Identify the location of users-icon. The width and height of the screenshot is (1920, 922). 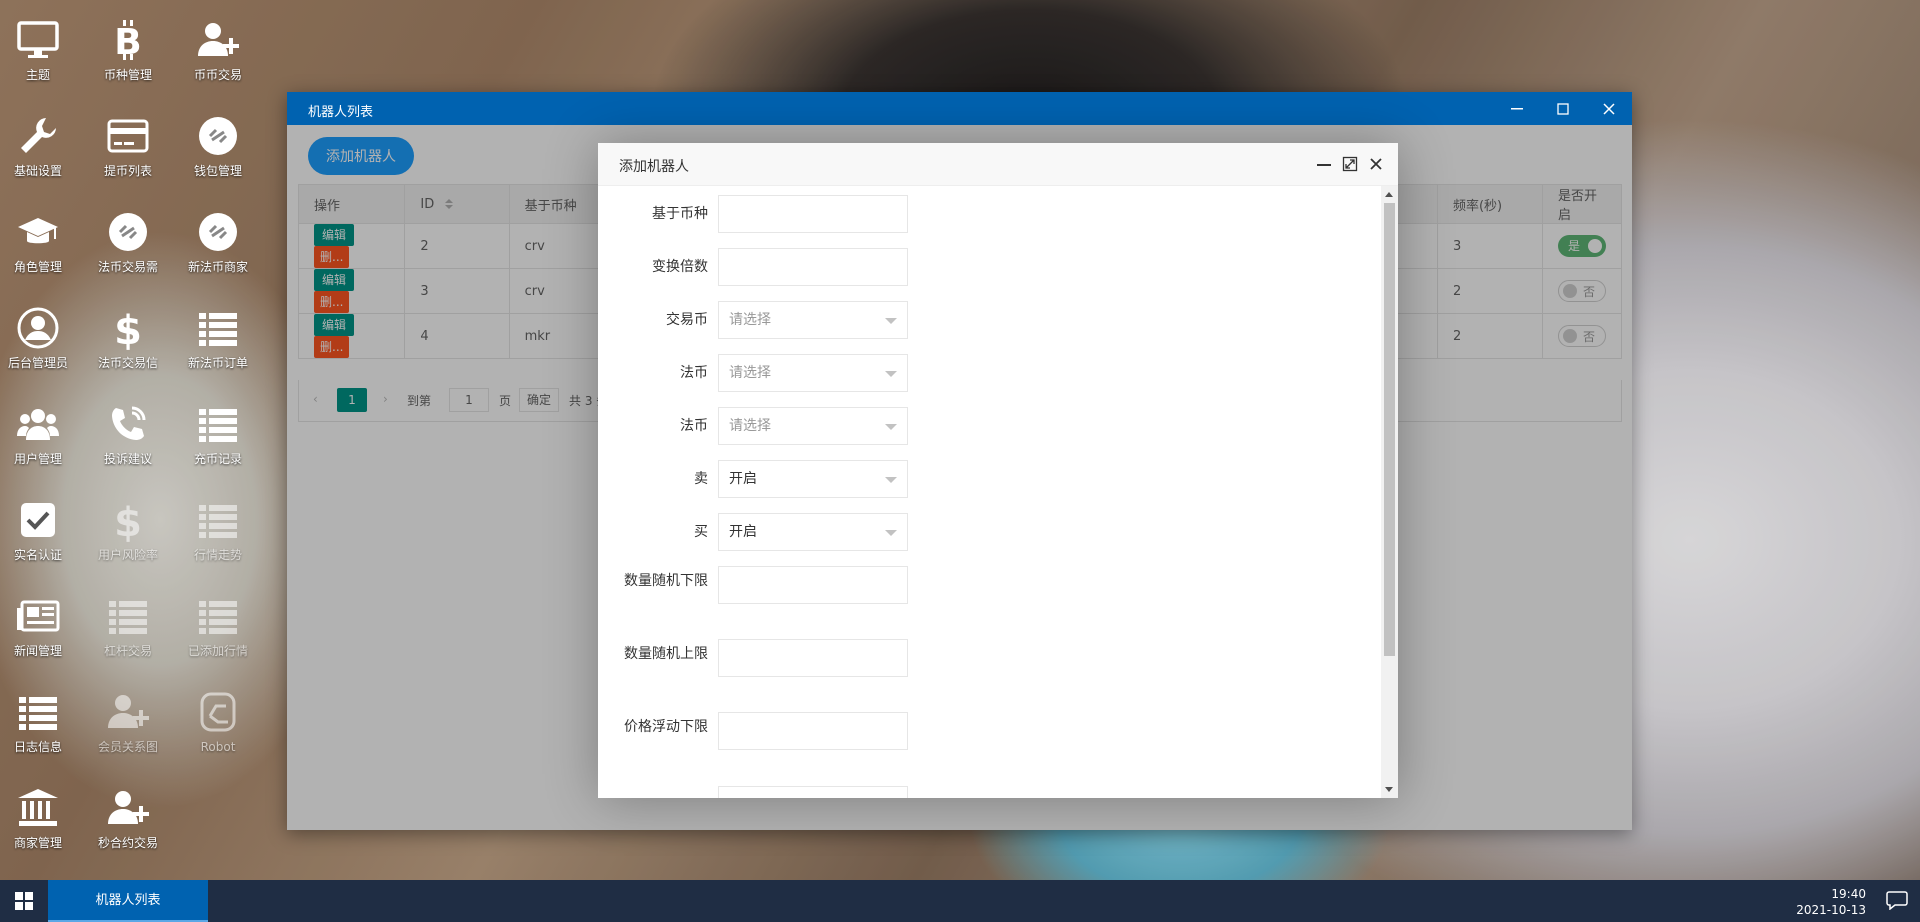
(38, 424).